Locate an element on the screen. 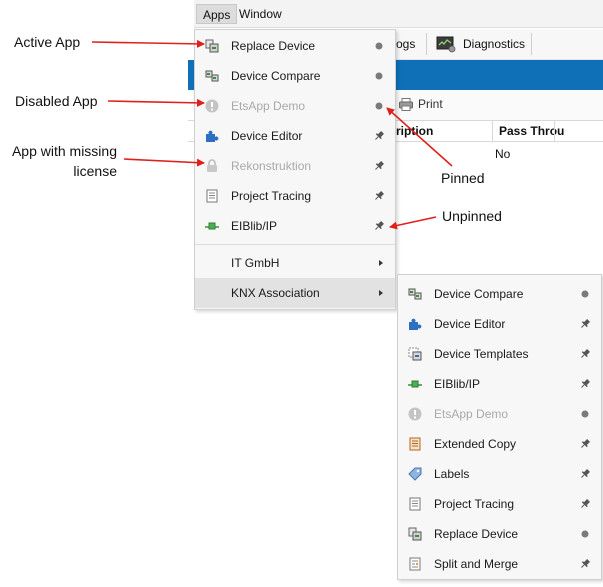  print-button: Print is located at coordinates (430, 104).